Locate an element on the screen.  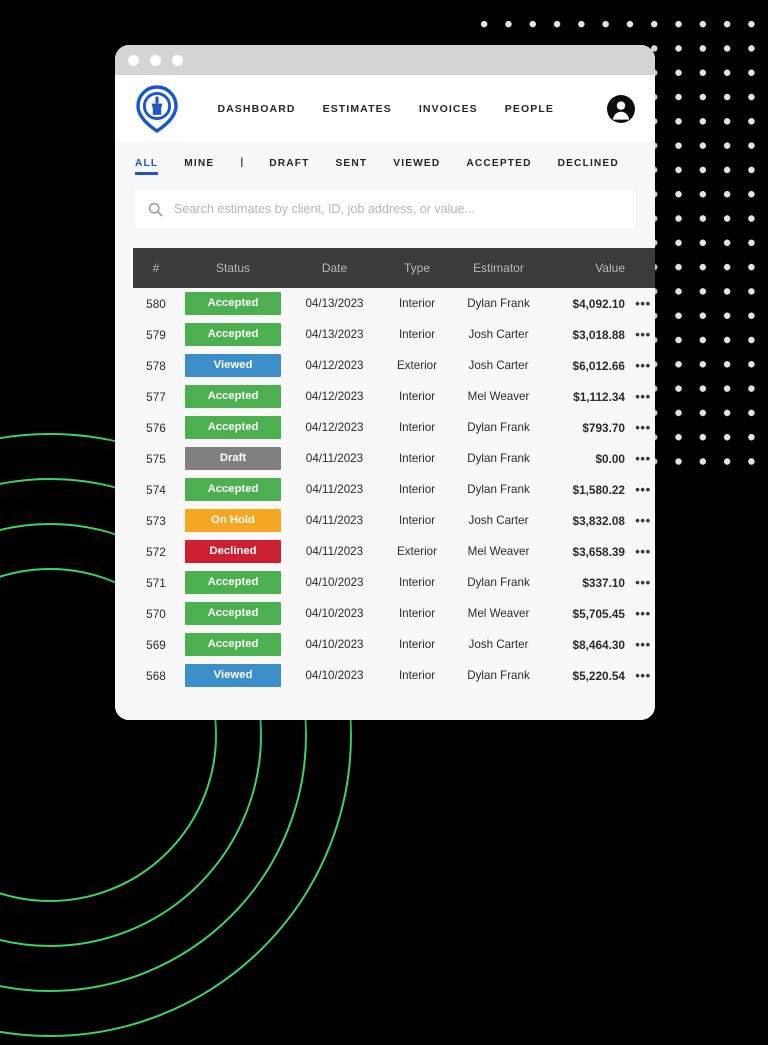
column-header-date: Date is located at coordinates (334, 268).